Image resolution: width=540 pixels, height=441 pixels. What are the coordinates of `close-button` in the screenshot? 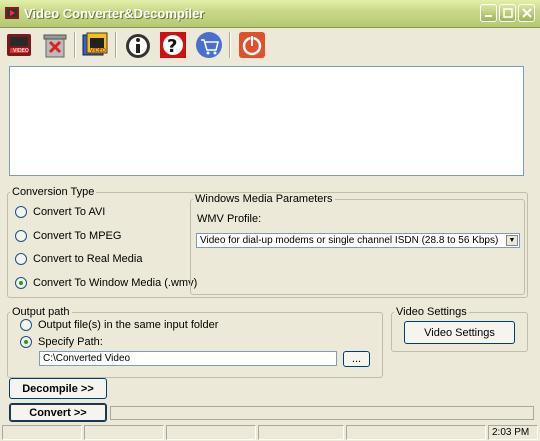 It's located at (526, 13).